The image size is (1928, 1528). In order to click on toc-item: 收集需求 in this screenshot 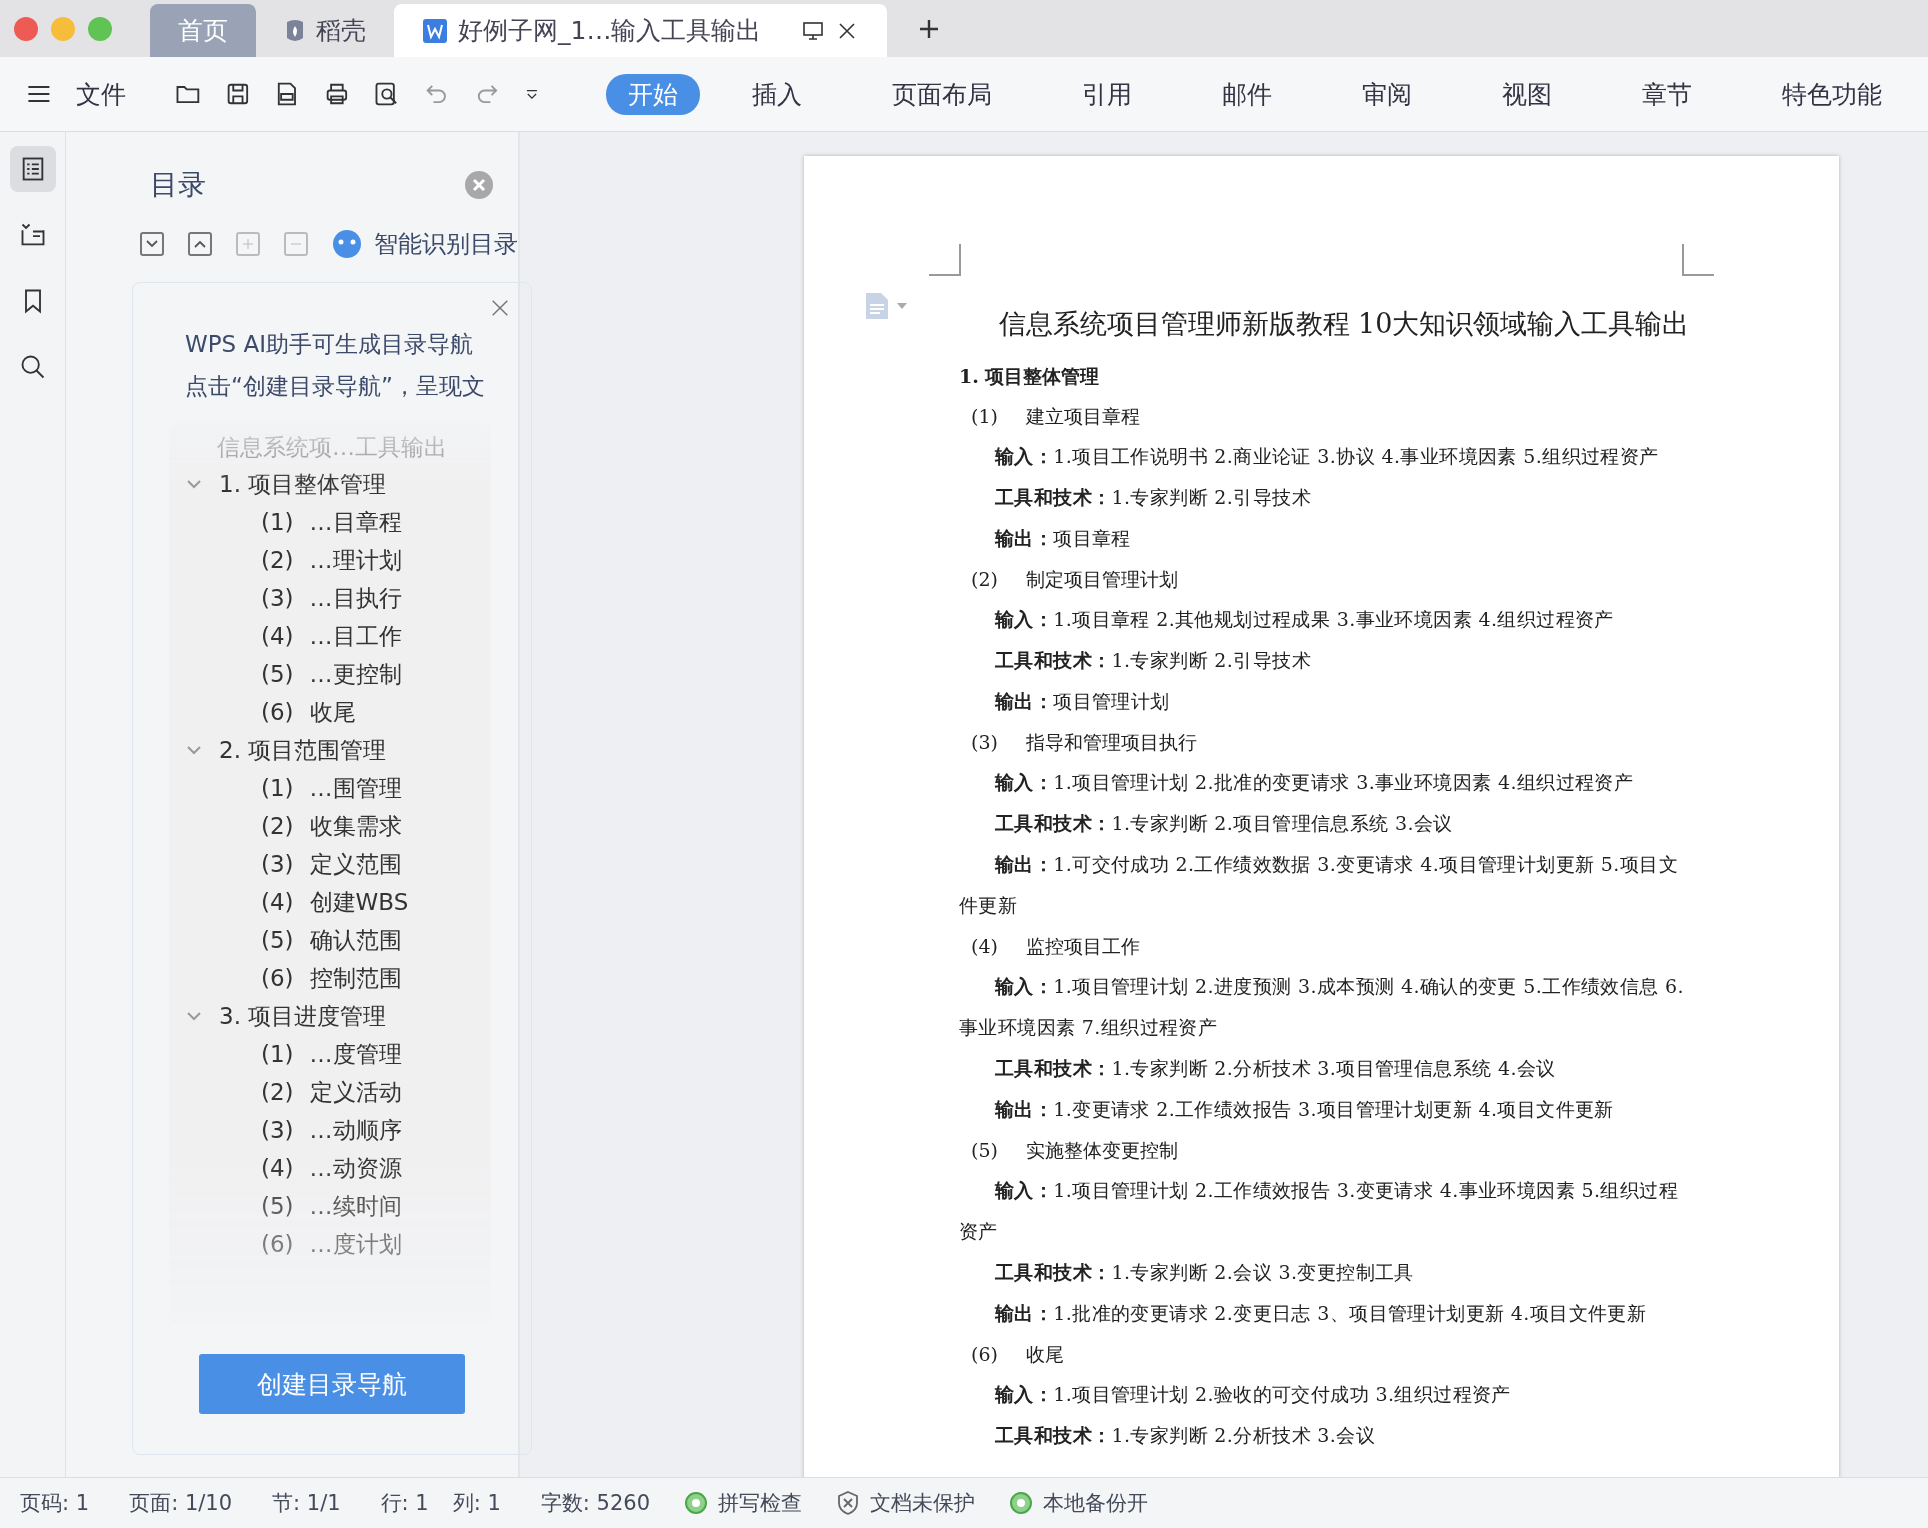, I will do `click(355, 826)`.